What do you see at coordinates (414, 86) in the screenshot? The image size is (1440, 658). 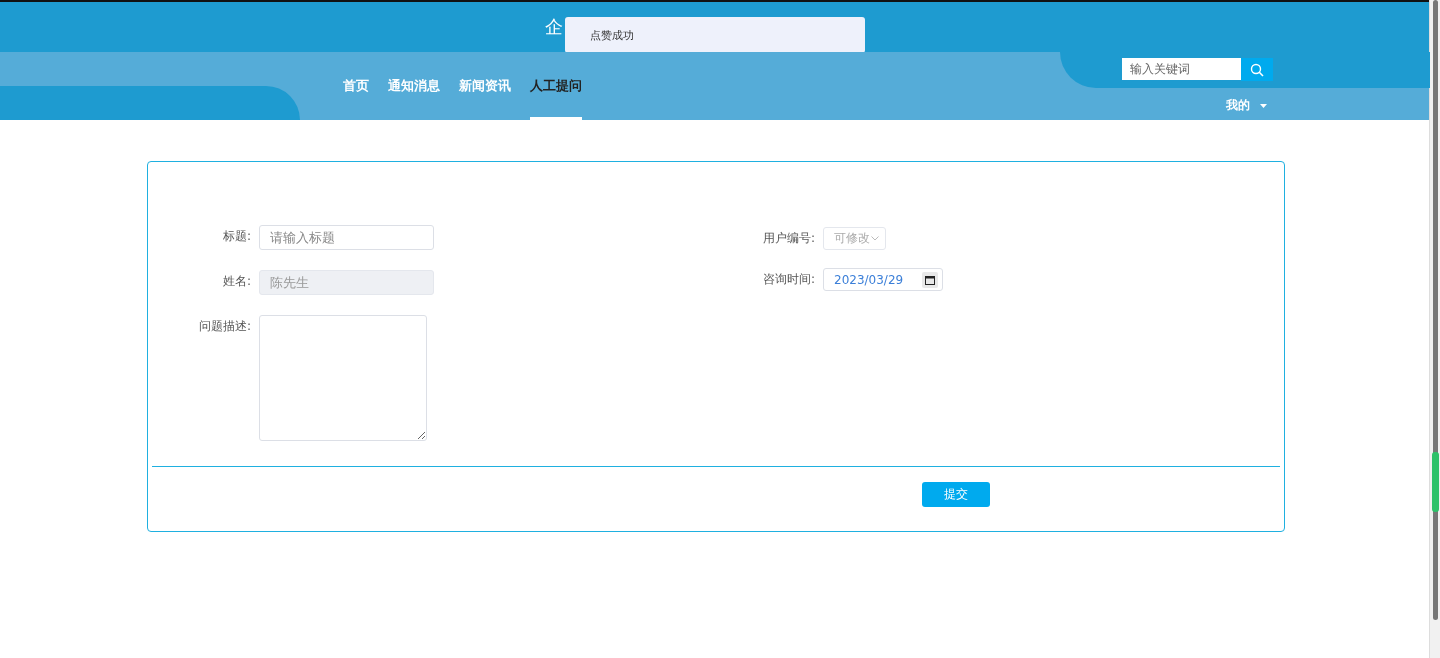 I see `nav-tab: 通知消息` at bounding box center [414, 86].